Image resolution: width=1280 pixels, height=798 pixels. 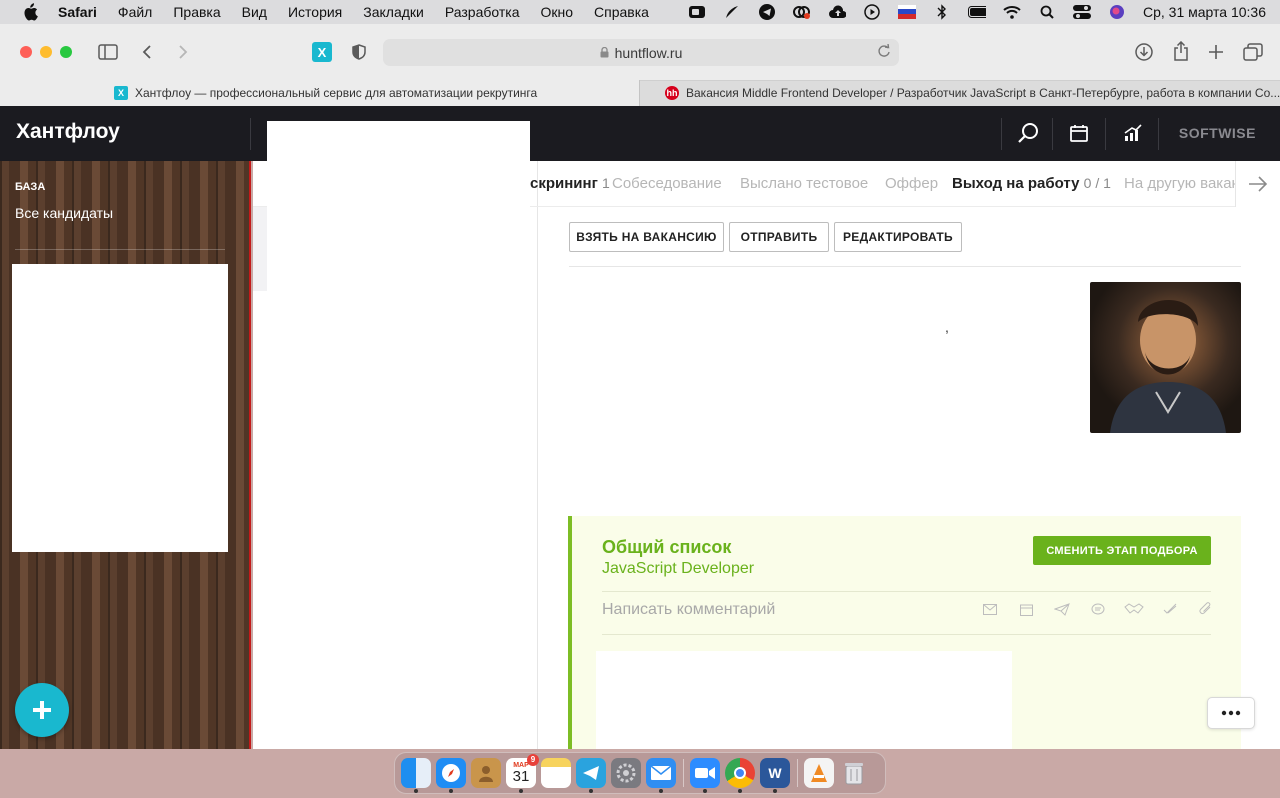 I want to click on menu-develop: Разработка, so click(x=482, y=12).